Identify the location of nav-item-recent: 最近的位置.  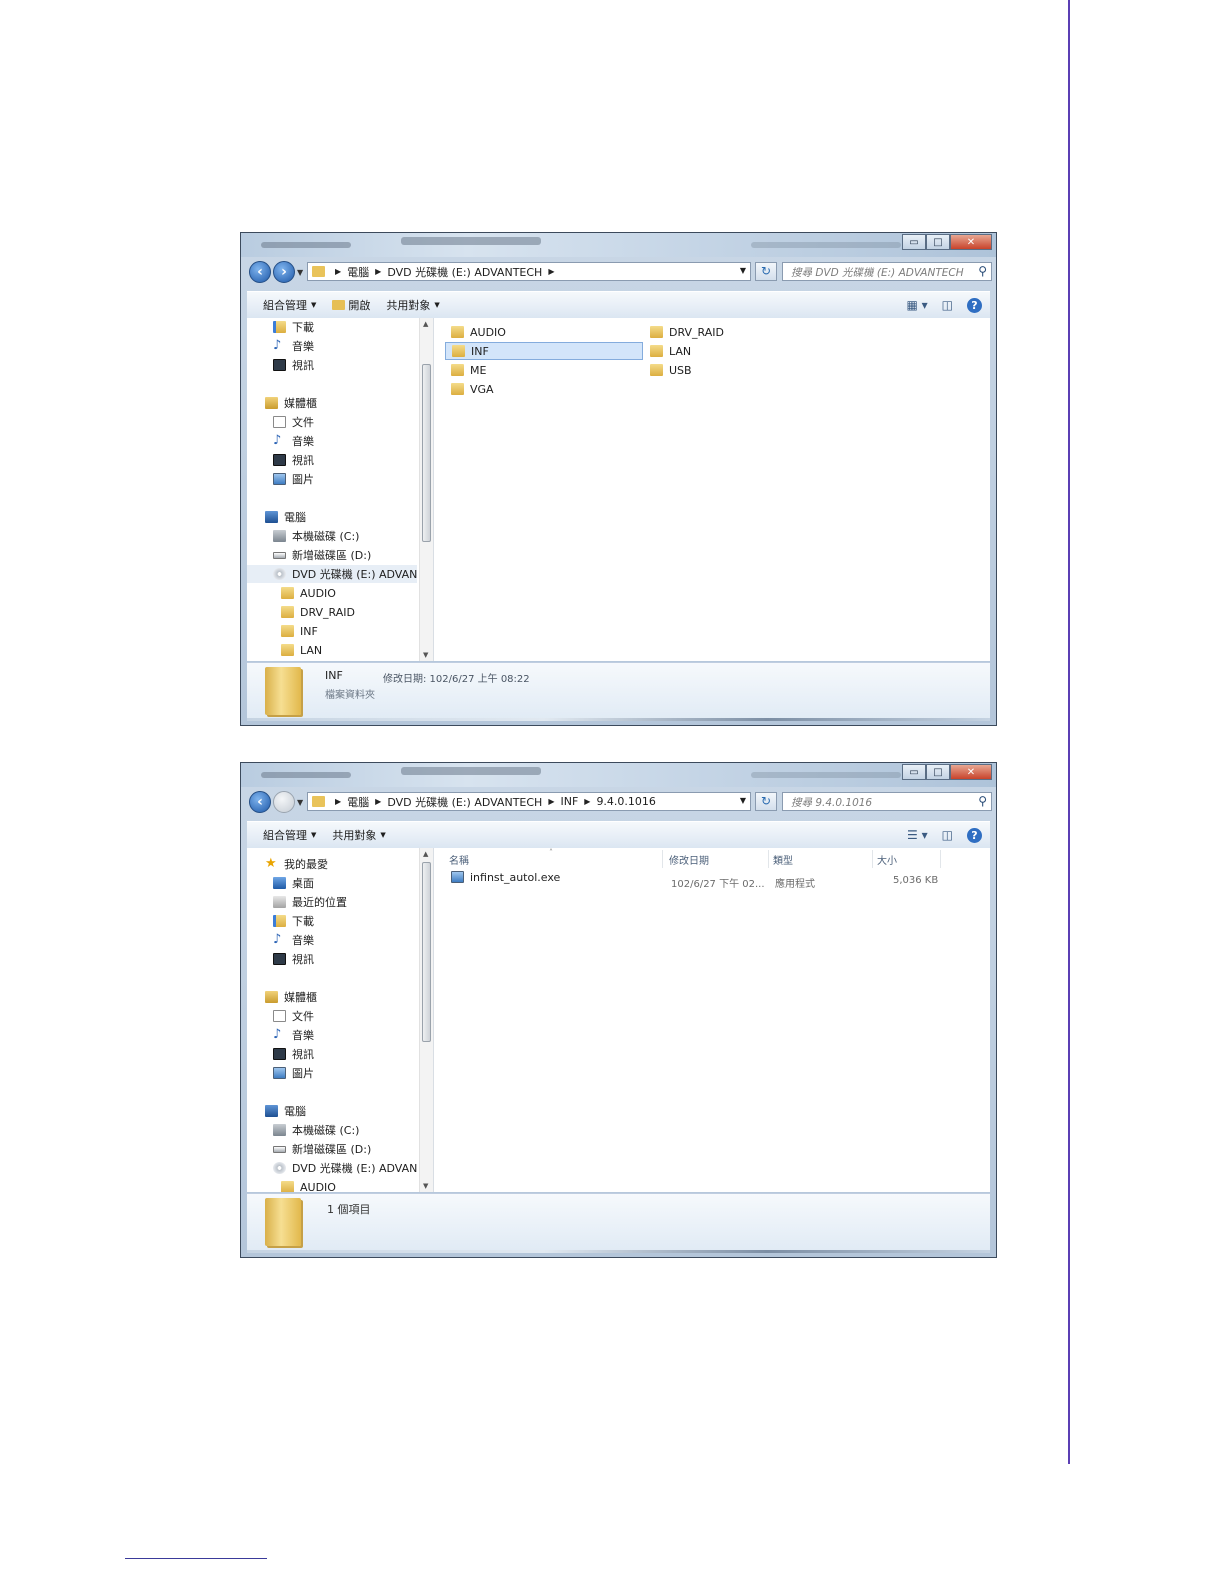
(310, 902).